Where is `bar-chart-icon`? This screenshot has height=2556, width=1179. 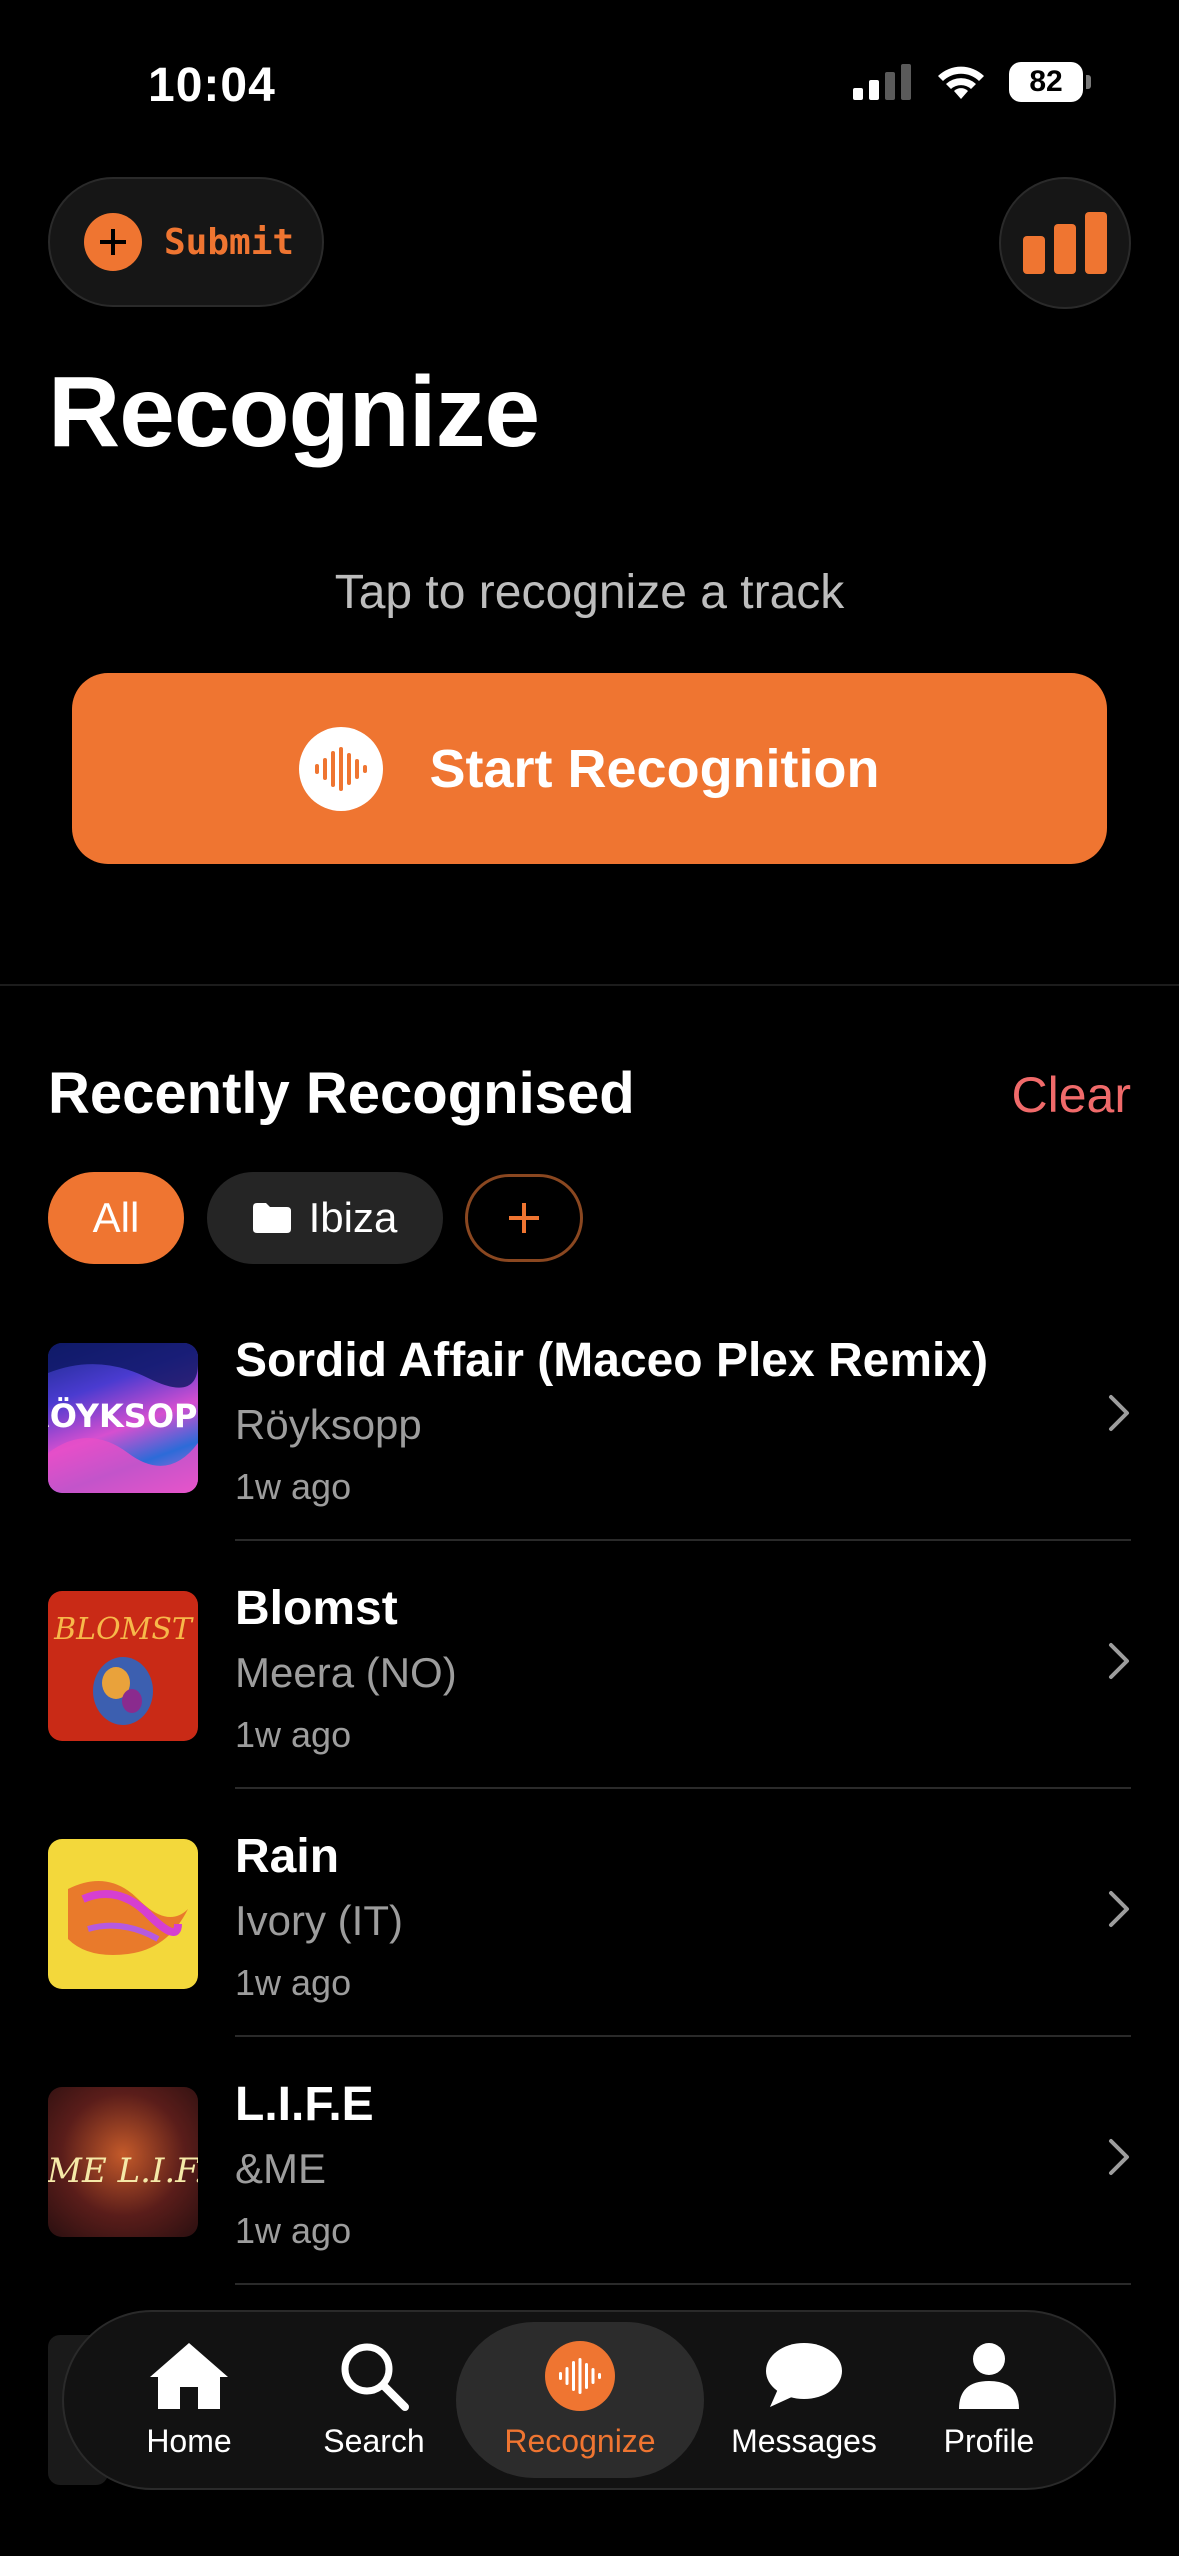
bar-chart-icon is located at coordinates (1065, 243).